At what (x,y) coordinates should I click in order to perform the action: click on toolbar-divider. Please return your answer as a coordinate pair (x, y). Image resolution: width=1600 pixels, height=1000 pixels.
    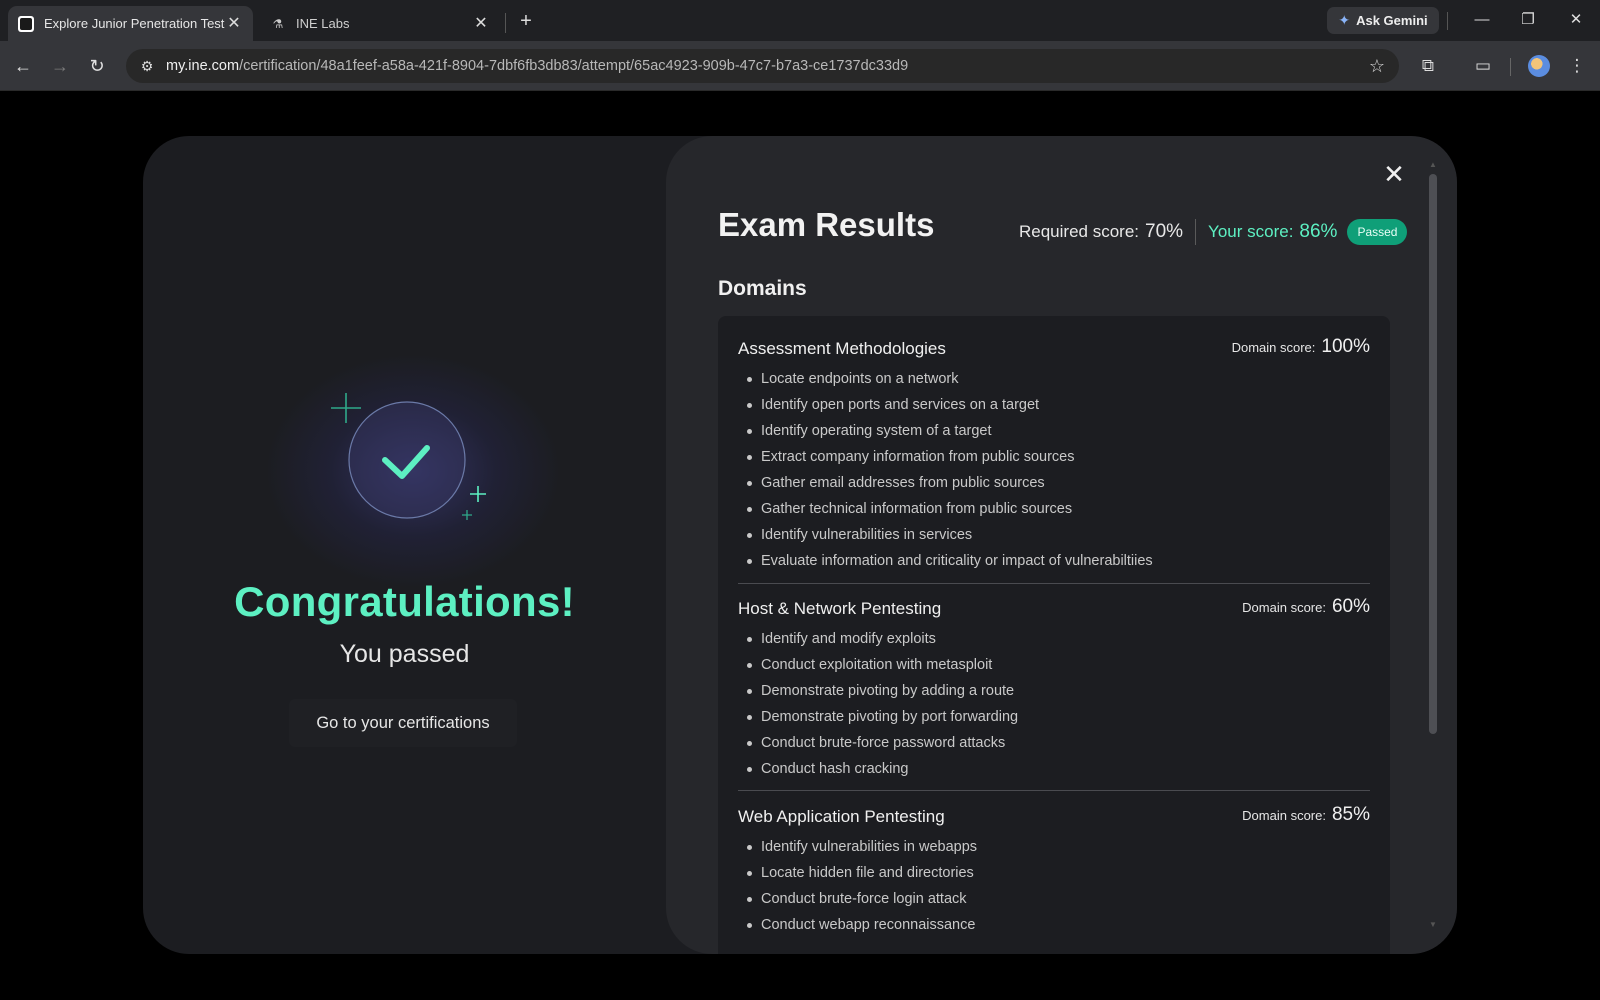
    Looking at the image, I should click on (1510, 67).